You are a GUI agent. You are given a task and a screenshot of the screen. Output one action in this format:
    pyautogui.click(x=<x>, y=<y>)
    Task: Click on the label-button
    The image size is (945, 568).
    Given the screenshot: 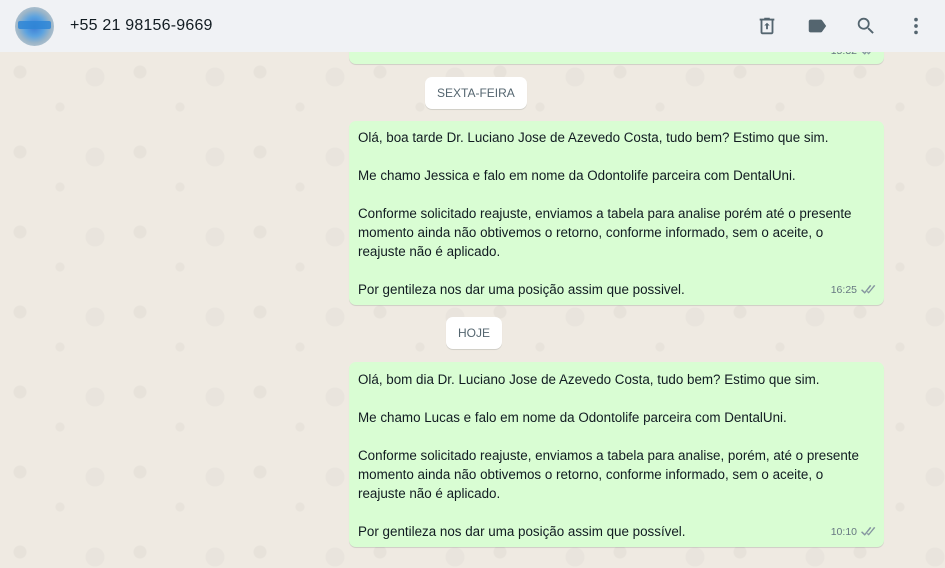 What is the action you would take?
    pyautogui.click(x=817, y=26)
    